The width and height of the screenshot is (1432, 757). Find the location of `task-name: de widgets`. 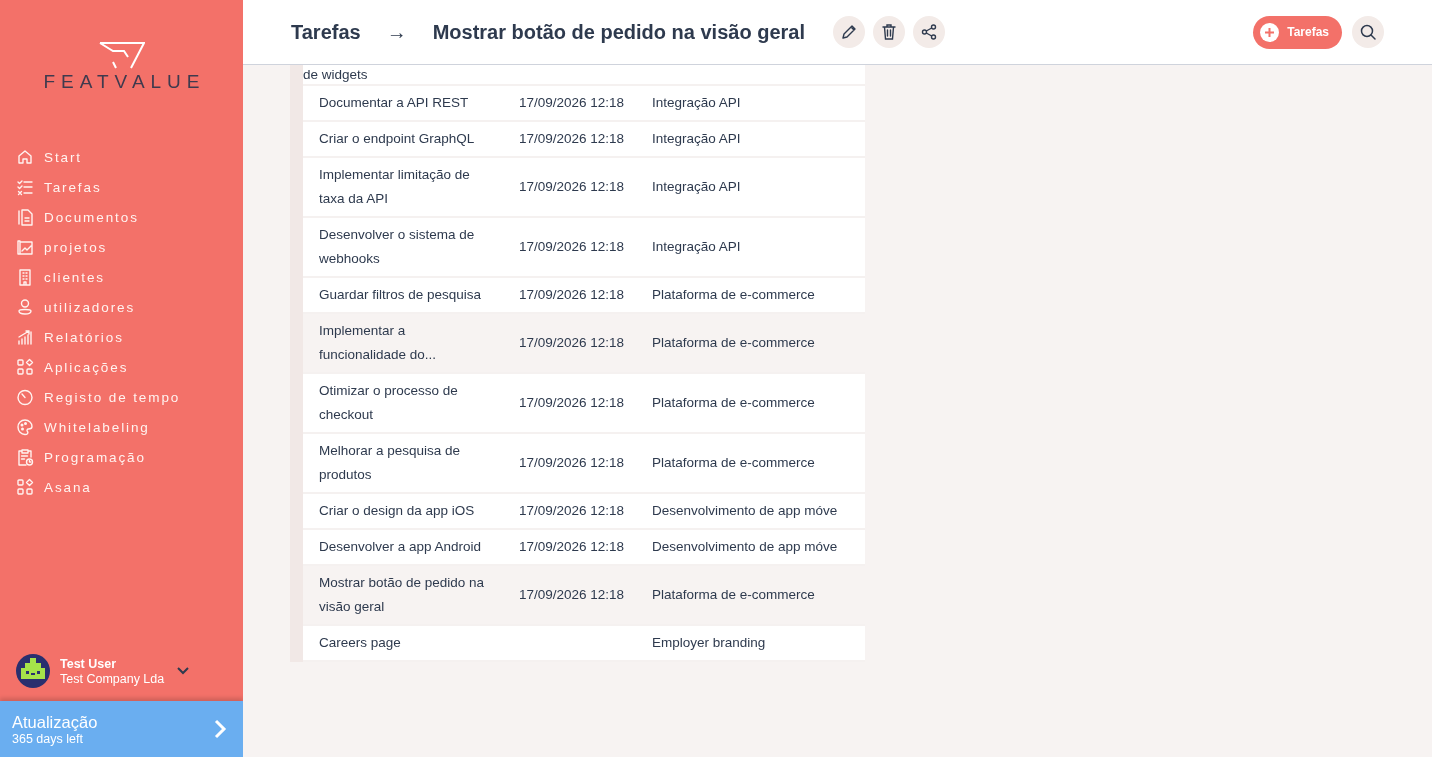

task-name: de widgets is located at coordinates (336, 75).